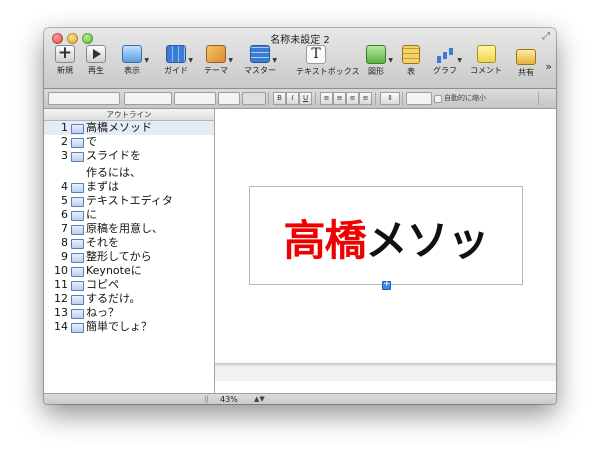  What do you see at coordinates (279, 98) in the screenshot?
I see `bold-button: B` at bounding box center [279, 98].